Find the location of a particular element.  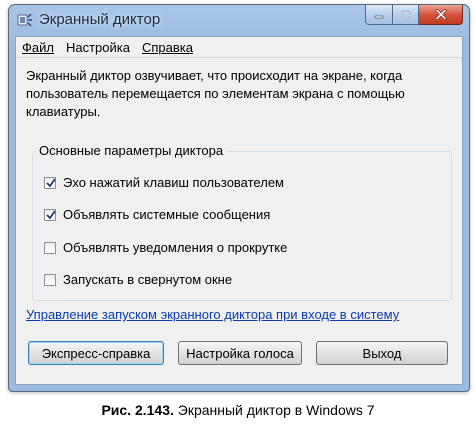

menu-help-label: Справка is located at coordinates (167, 47).